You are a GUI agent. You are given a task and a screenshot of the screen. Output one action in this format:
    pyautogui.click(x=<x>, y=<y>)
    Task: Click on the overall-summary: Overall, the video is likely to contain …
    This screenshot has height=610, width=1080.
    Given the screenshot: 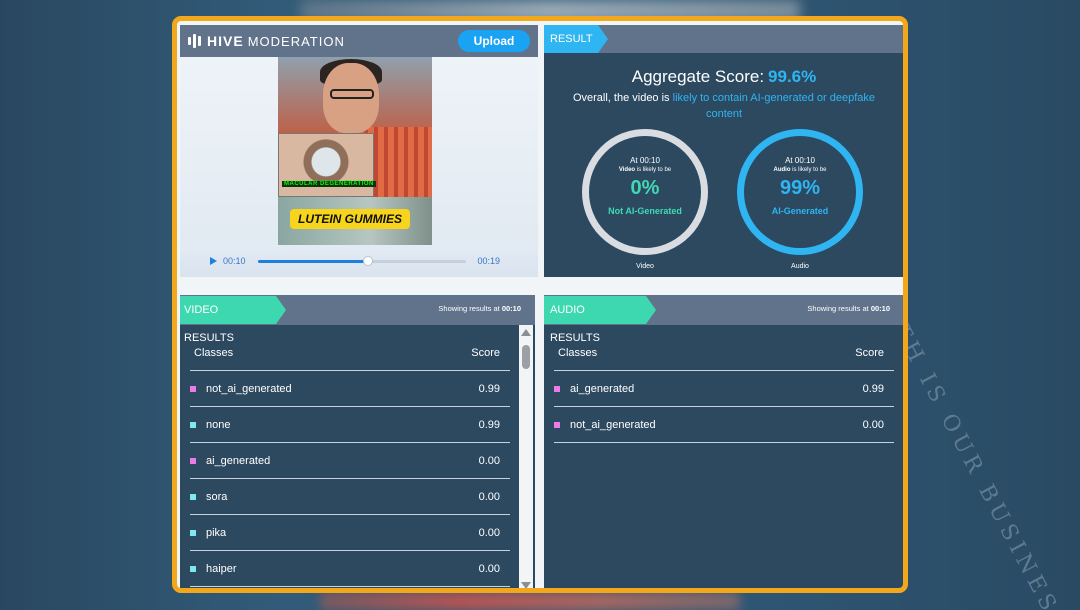 What is the action you would take?
    pyautogui.click(x=724, y=106)
    